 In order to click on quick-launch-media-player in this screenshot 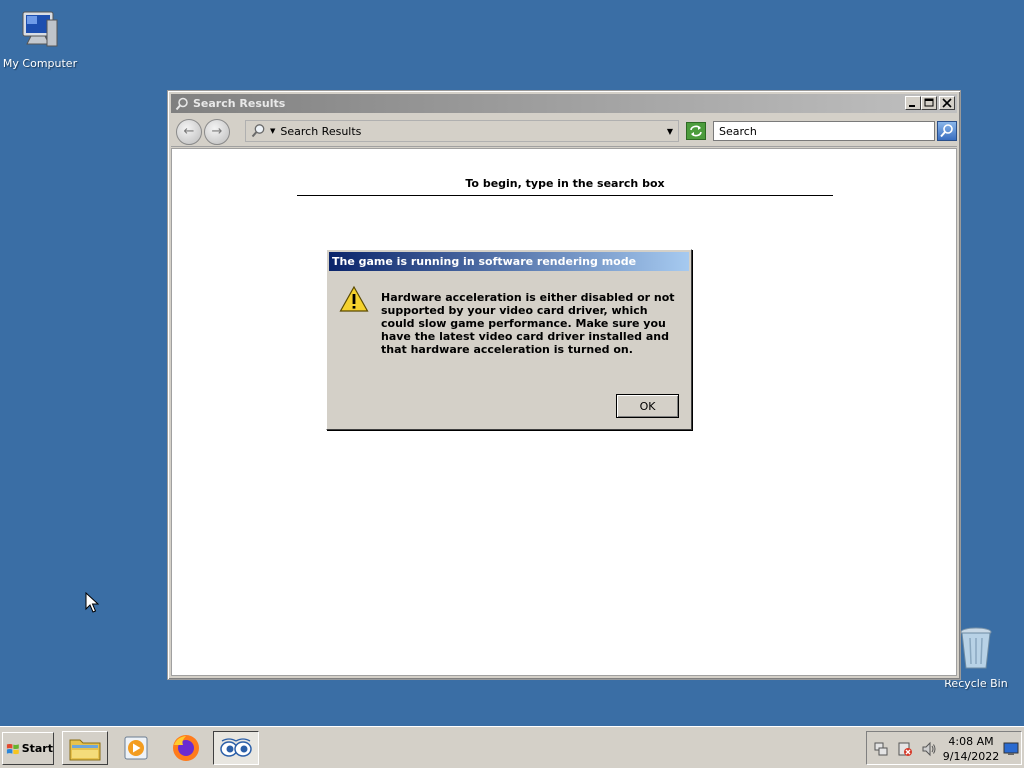, I will do `click(136, 748)`.